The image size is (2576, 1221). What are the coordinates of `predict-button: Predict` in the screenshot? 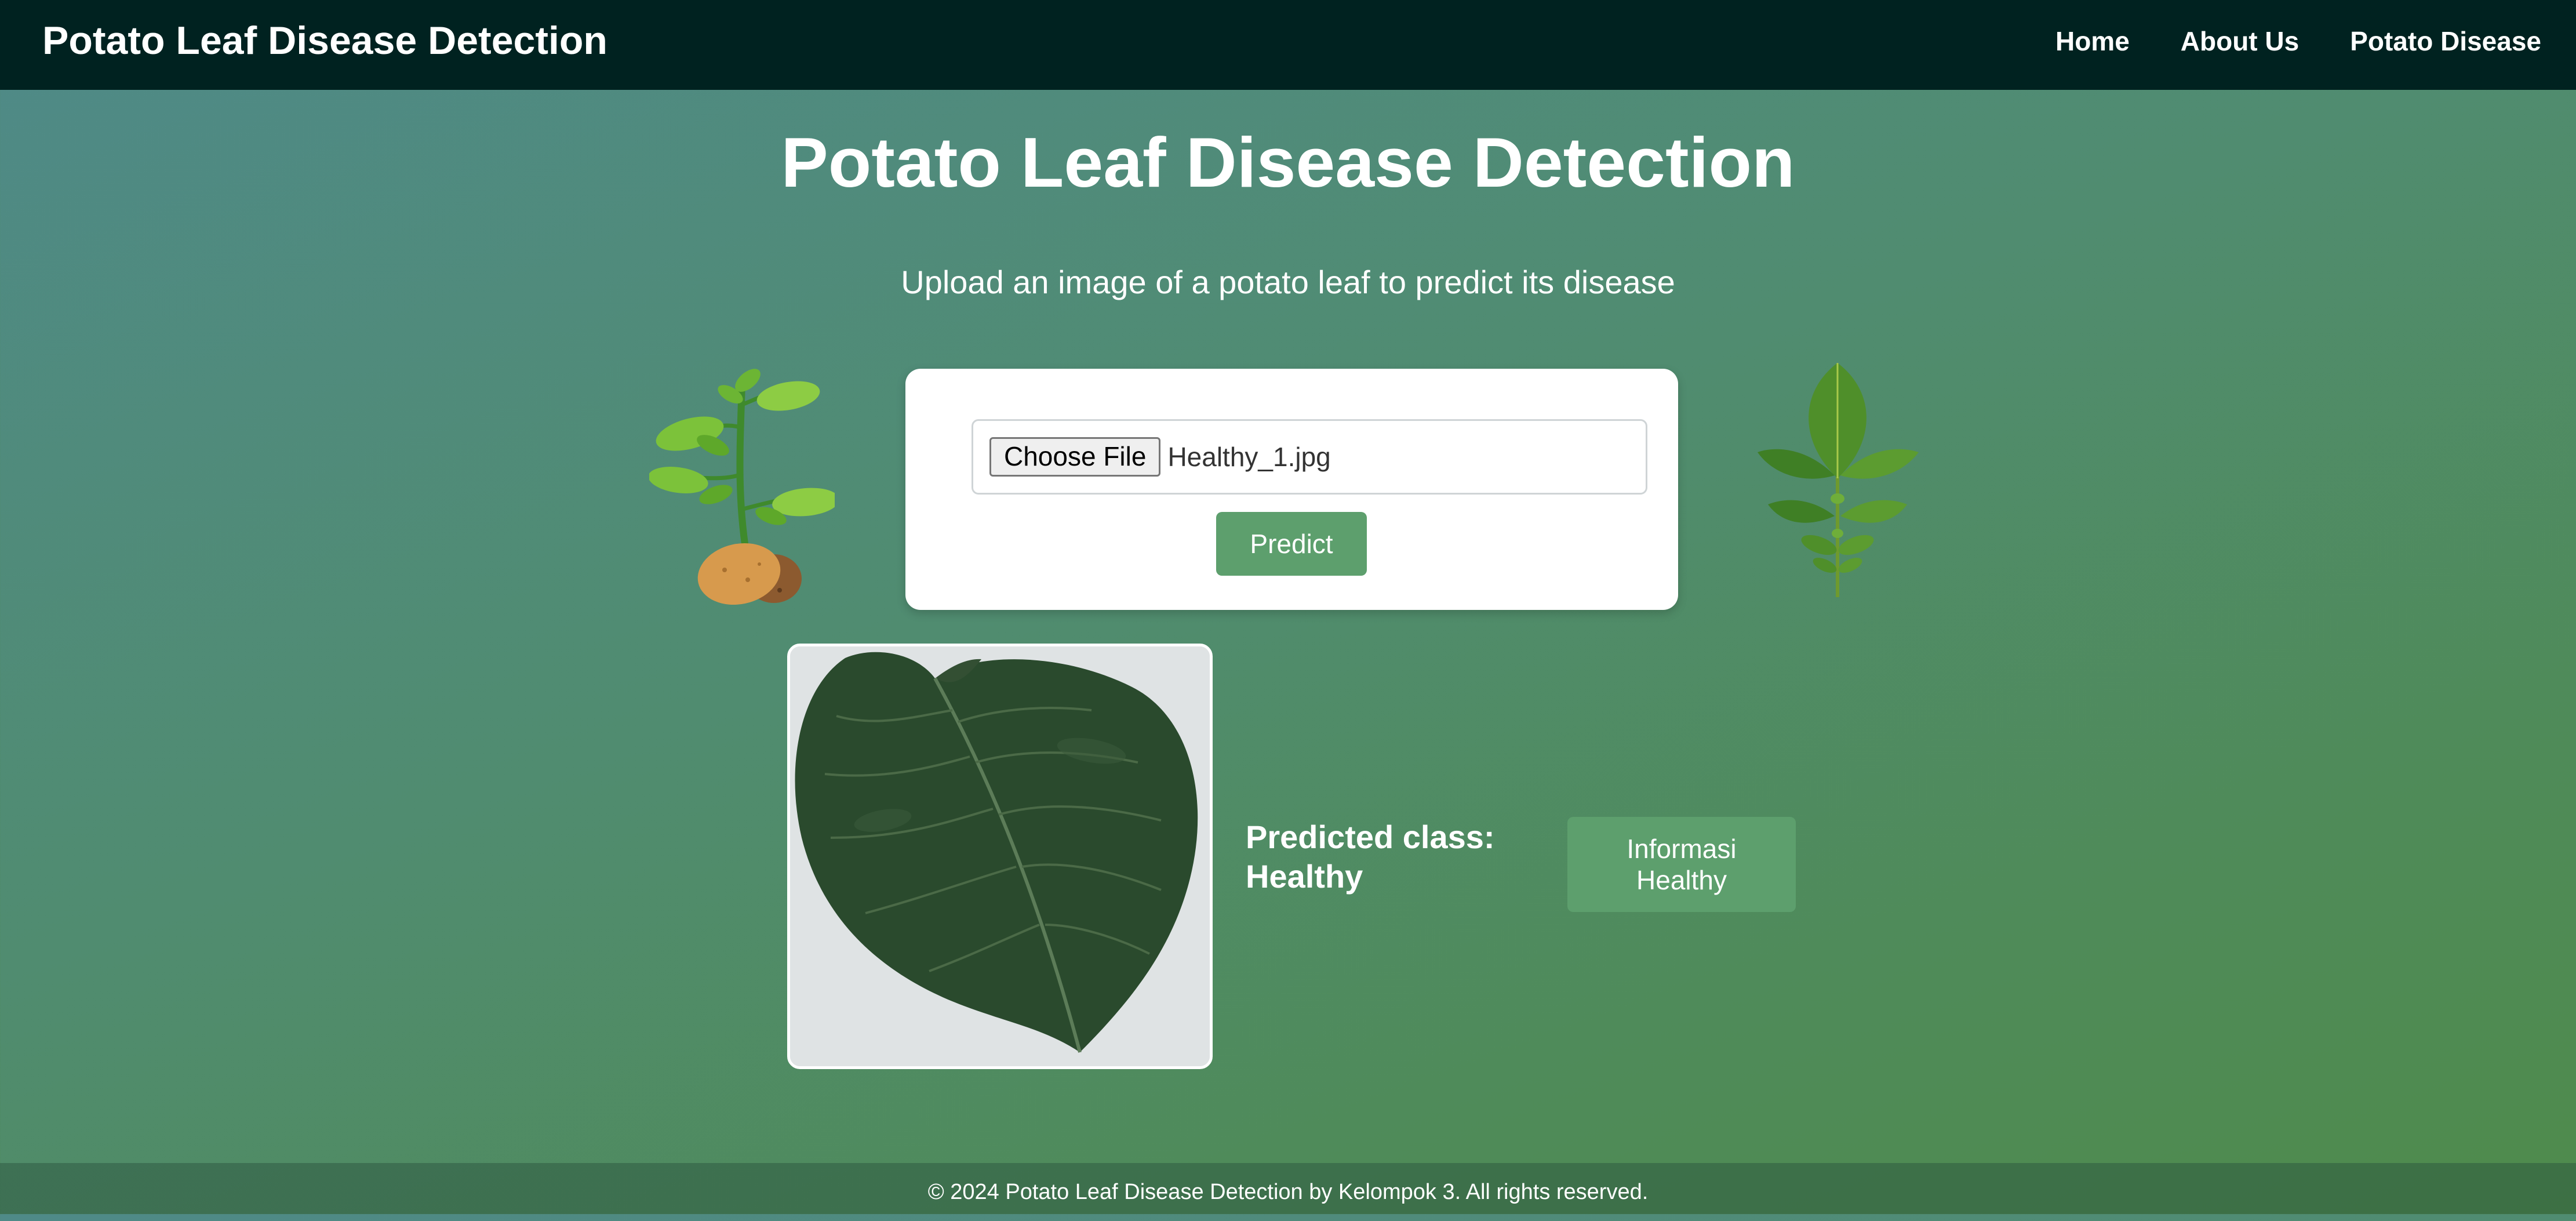 It's located at (1292, 544).